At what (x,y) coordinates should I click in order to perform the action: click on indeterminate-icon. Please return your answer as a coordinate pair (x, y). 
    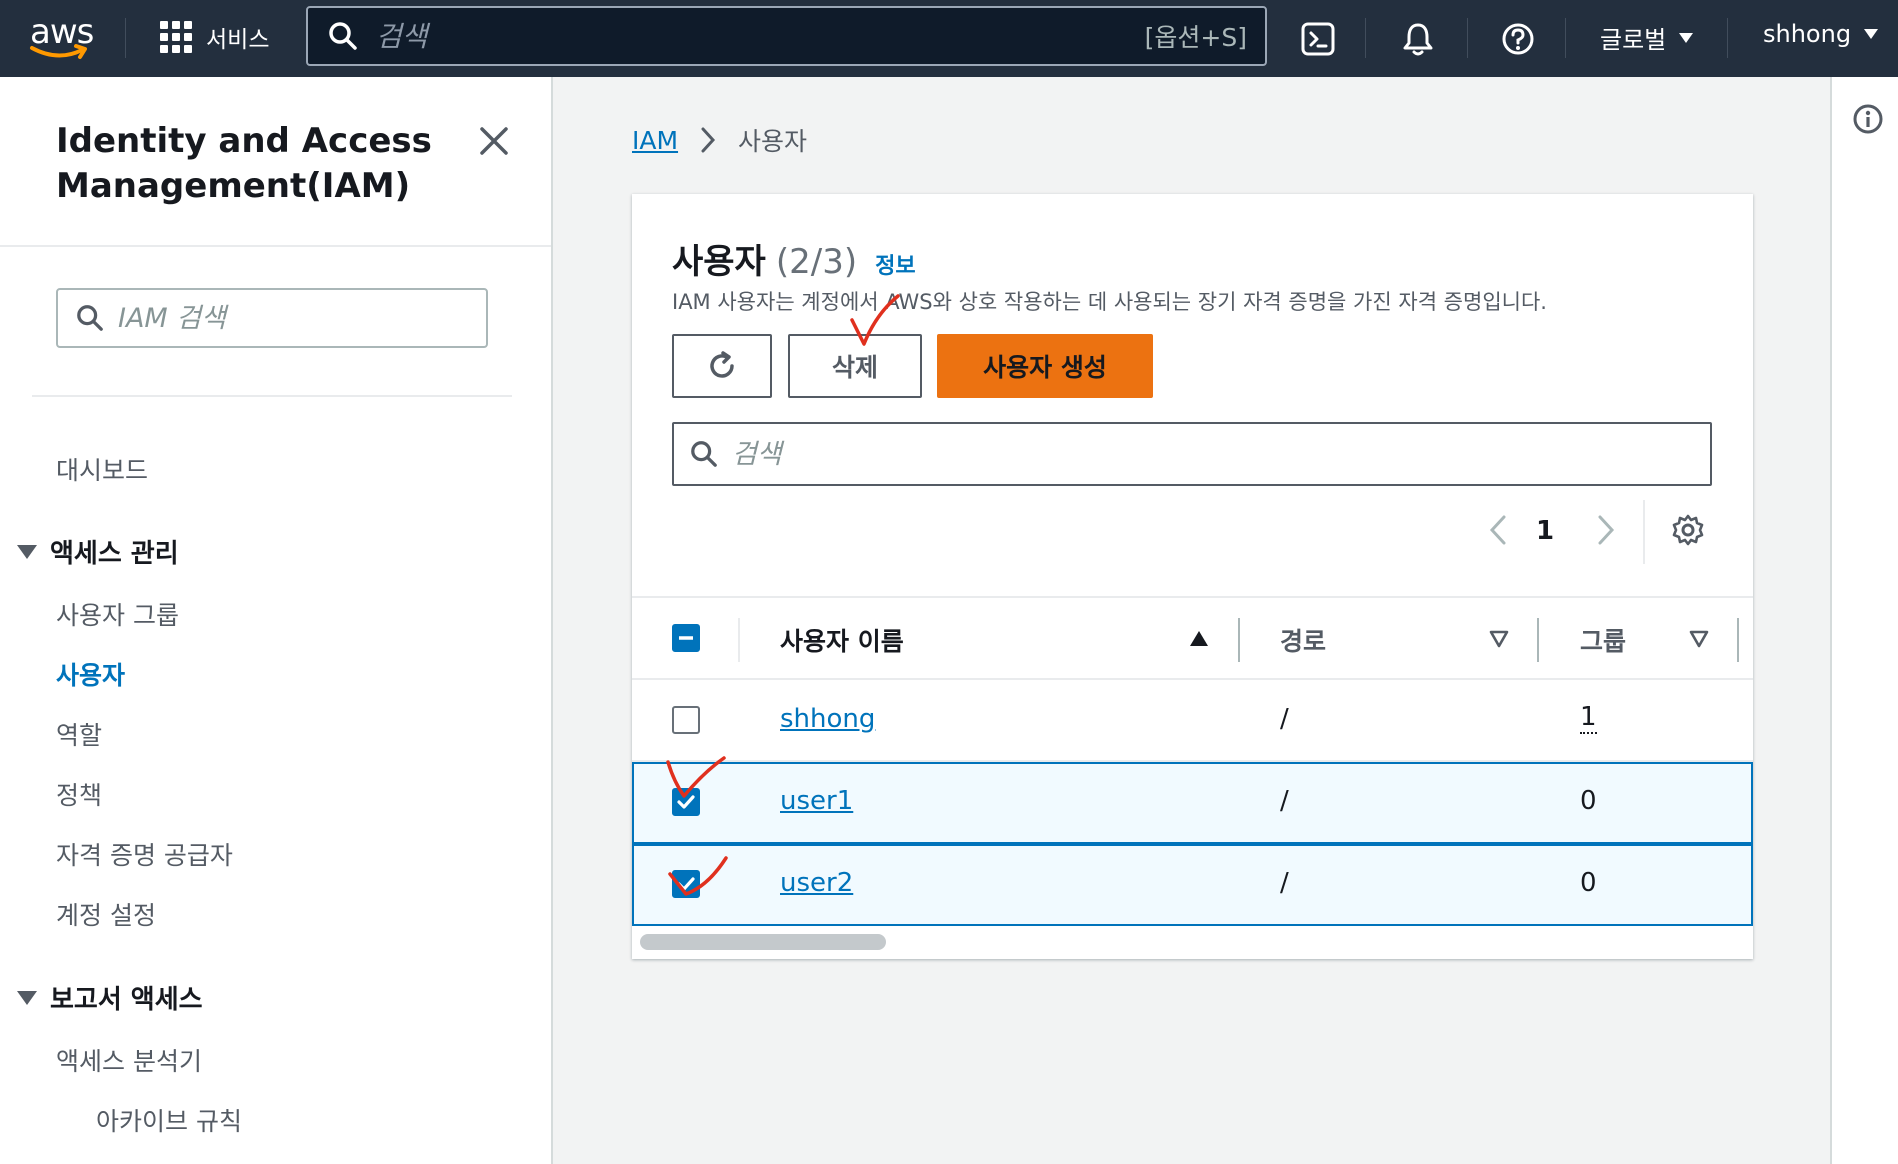
    Looking at the image, I should click on (686, 638).